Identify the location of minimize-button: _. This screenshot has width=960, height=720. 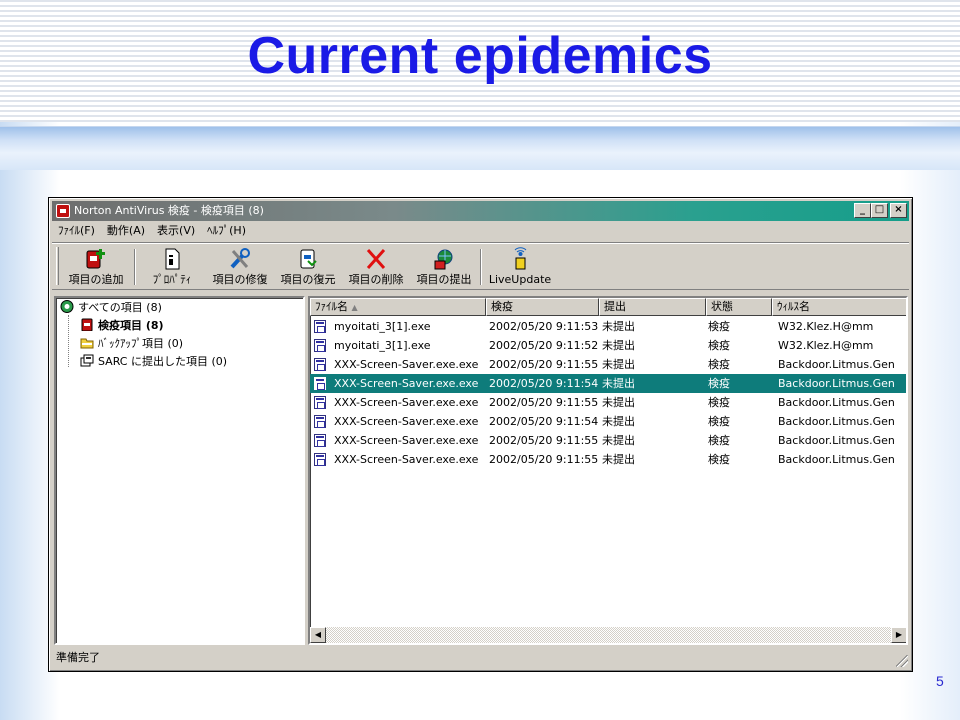
(862, 210).